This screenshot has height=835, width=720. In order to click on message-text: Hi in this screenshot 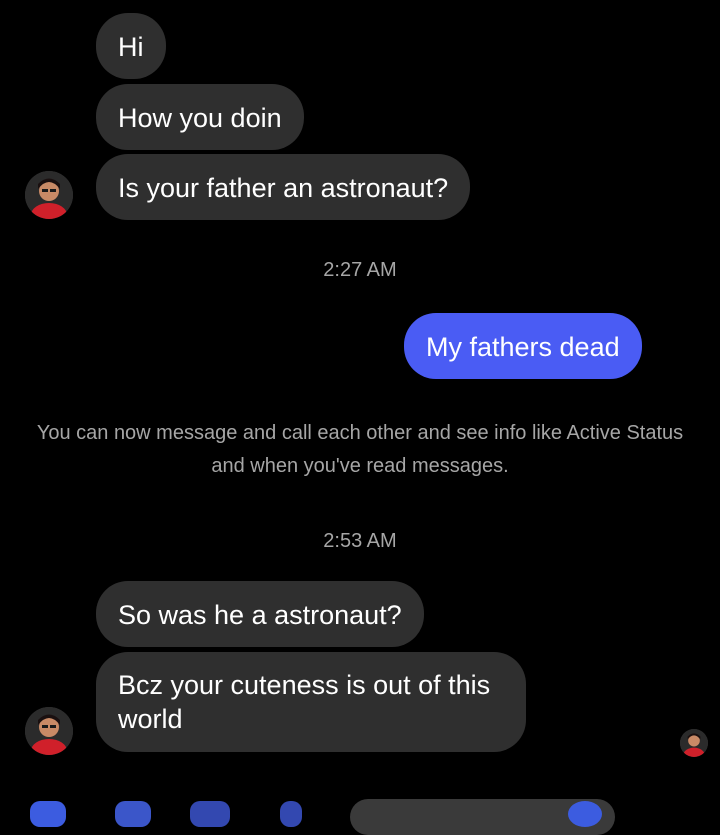, I will do `click(131, 47)`.